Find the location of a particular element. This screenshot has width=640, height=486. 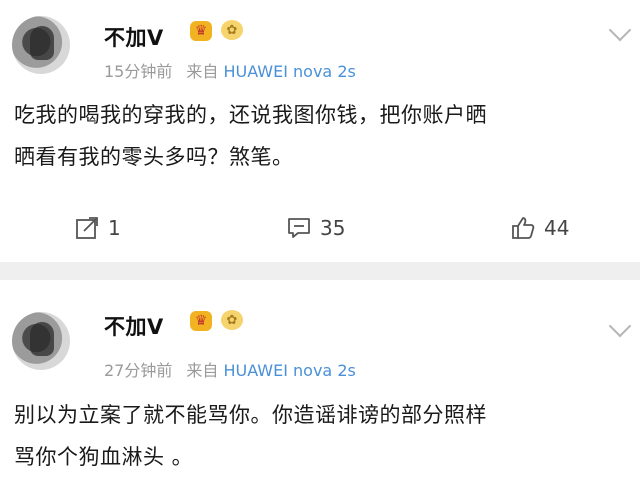

comment-icon is located at coordinates (299, 228).